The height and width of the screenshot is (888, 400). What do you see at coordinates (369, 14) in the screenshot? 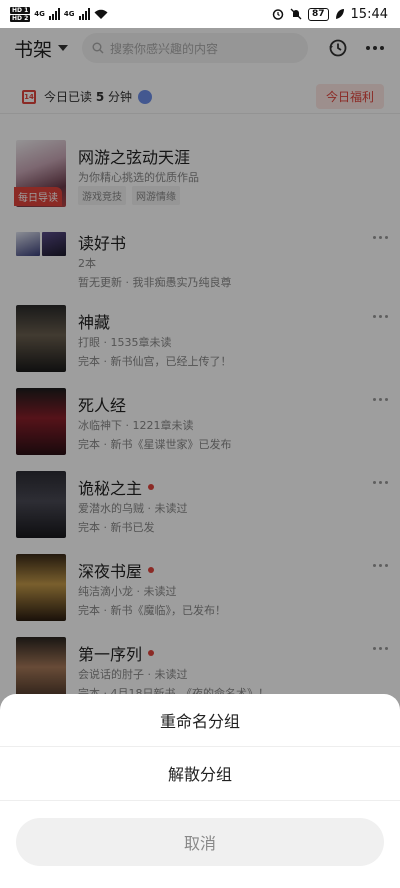
I see `clock: 15:44` at bounding box center [369, 14].